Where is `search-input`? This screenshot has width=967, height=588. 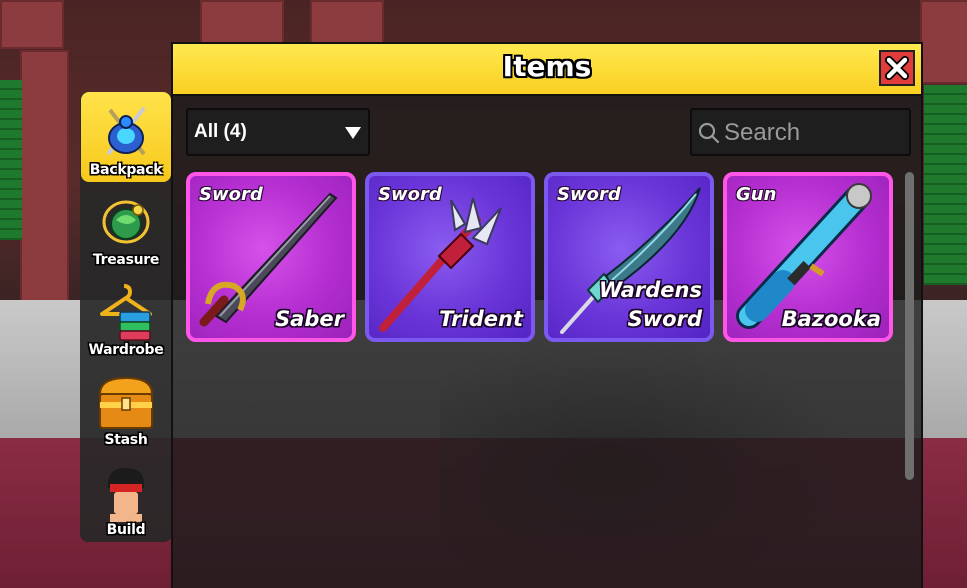
search-input is located at coordinates (814, 133).